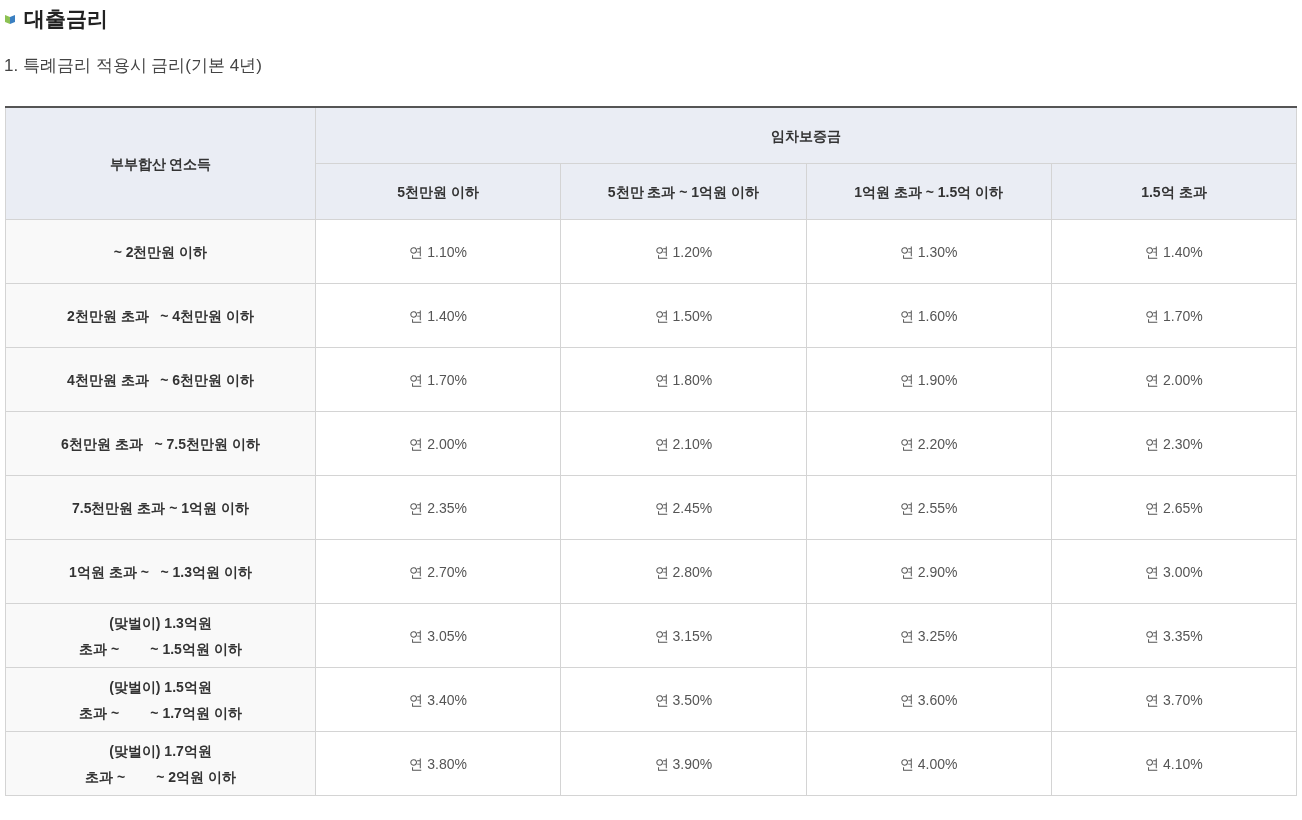  What do you see at coordinates (683, 315) in the screenshot?
I see `table-cell: 연 1.50%` at bounding box center [683, 315].